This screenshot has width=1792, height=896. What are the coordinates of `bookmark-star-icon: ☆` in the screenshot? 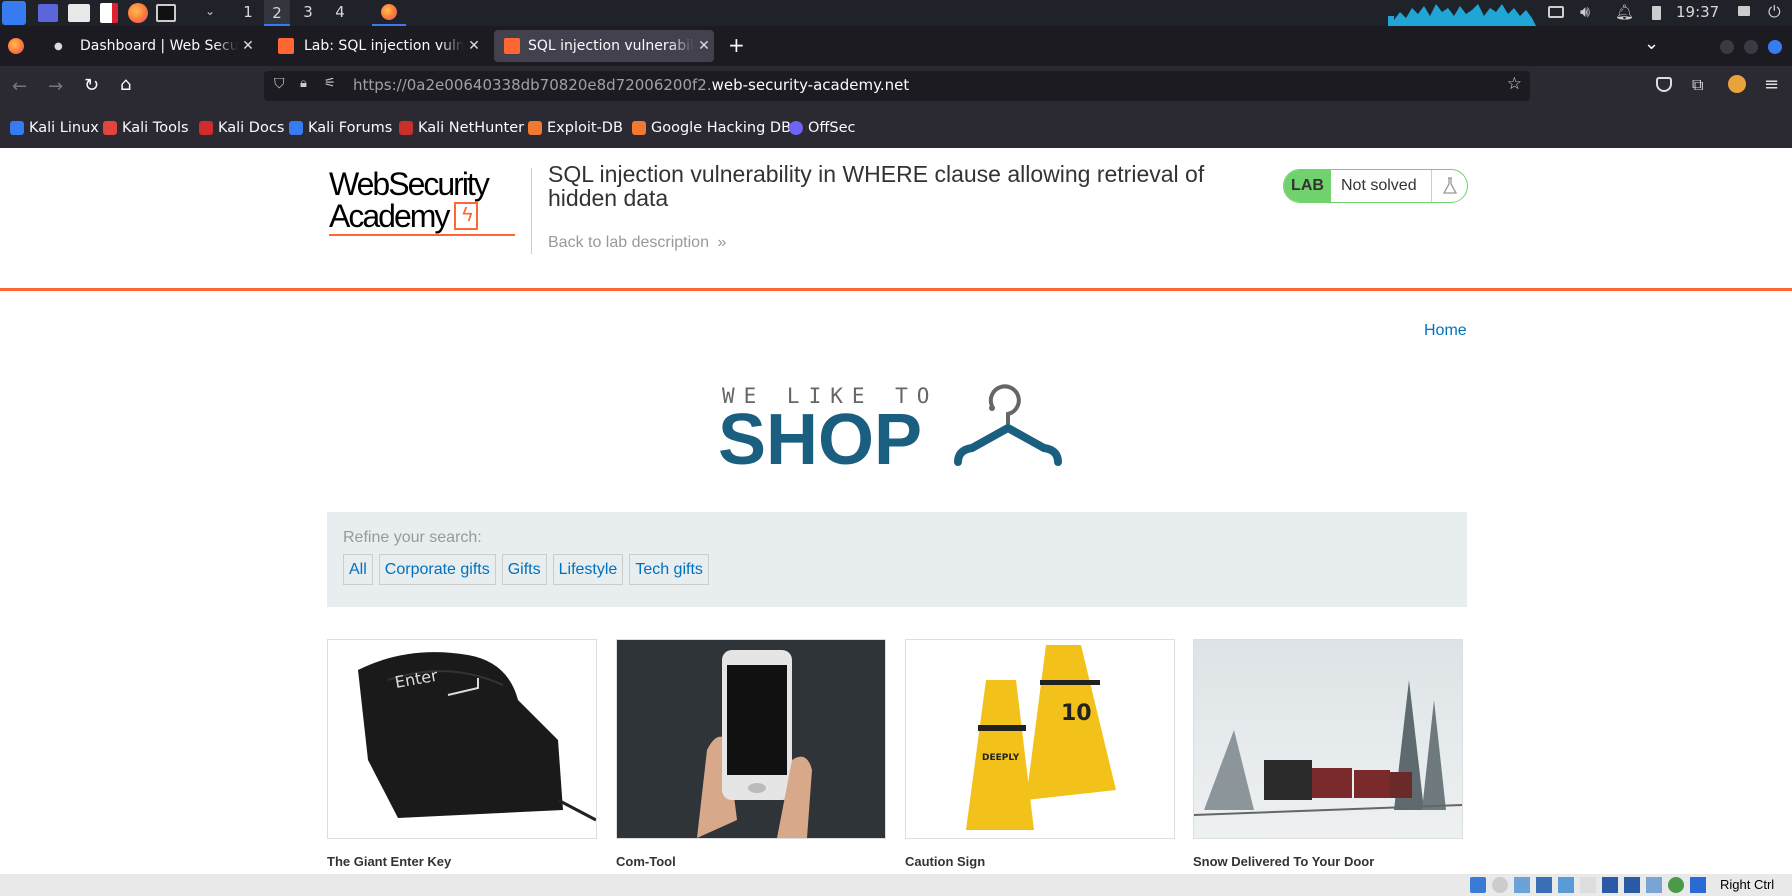 It's located at (1514, 84).